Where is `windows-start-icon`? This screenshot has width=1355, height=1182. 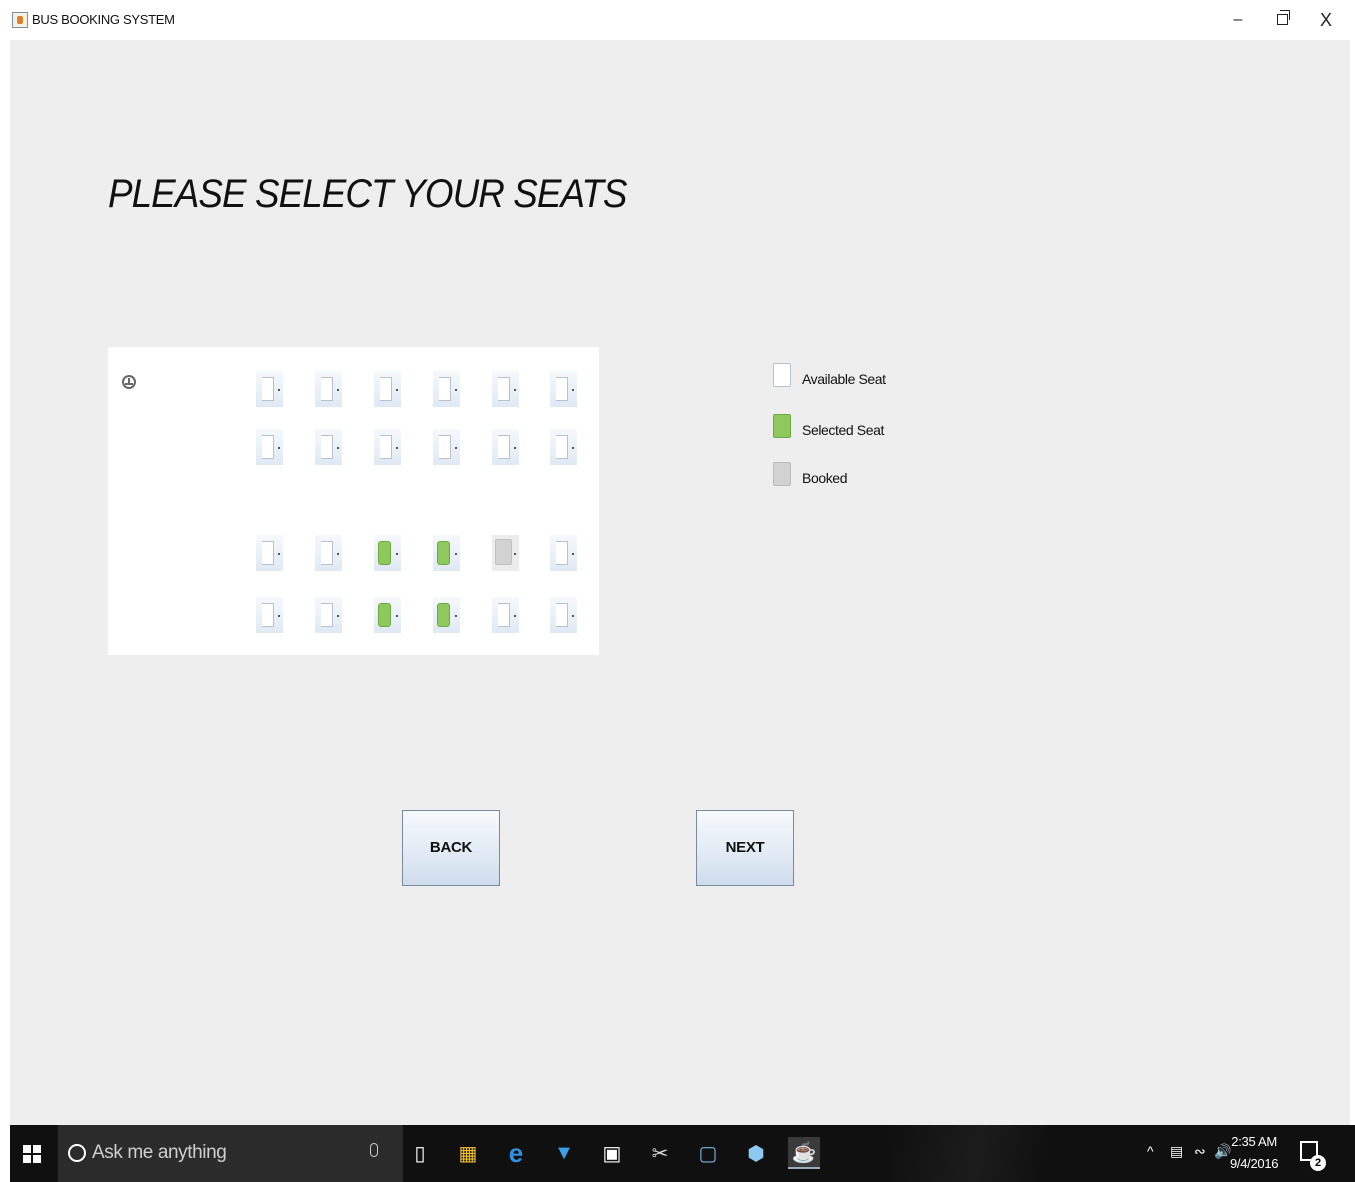 windows-start-icon is located at coordinates (32, 1154).